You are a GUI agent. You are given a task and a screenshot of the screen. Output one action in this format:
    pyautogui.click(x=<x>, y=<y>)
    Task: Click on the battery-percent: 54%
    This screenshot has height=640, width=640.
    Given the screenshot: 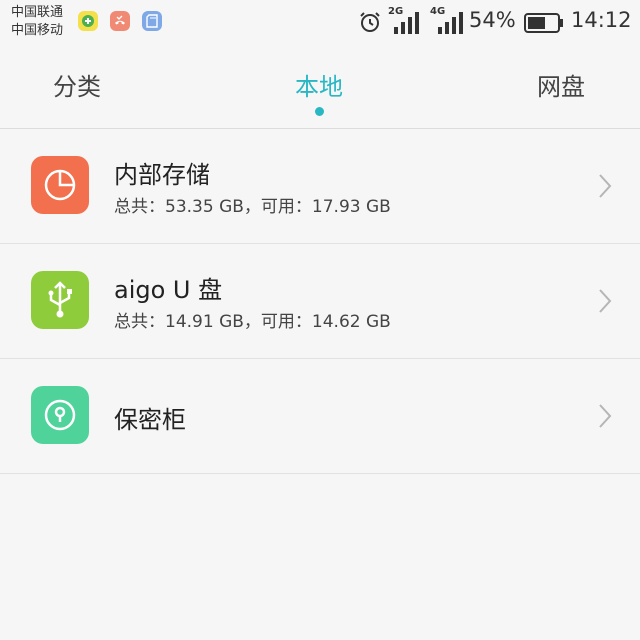 What is the action you would take?
    pyautogui.click(x=492, y=20)
    